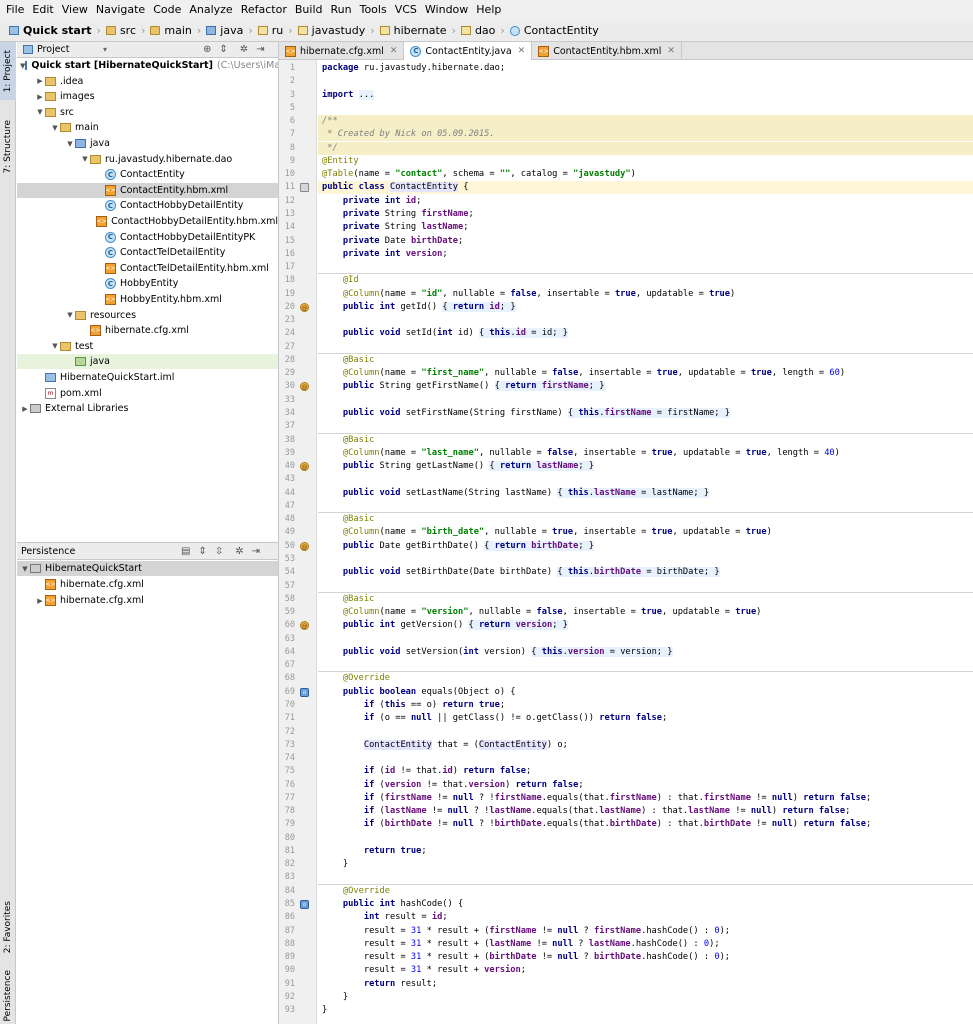 Image resolution: width=973 pixels, height=1024 pixels. Describe the element at coordinates (406, 10) in the screenshot. I see `menu-item-vcs: VCS` at that location.